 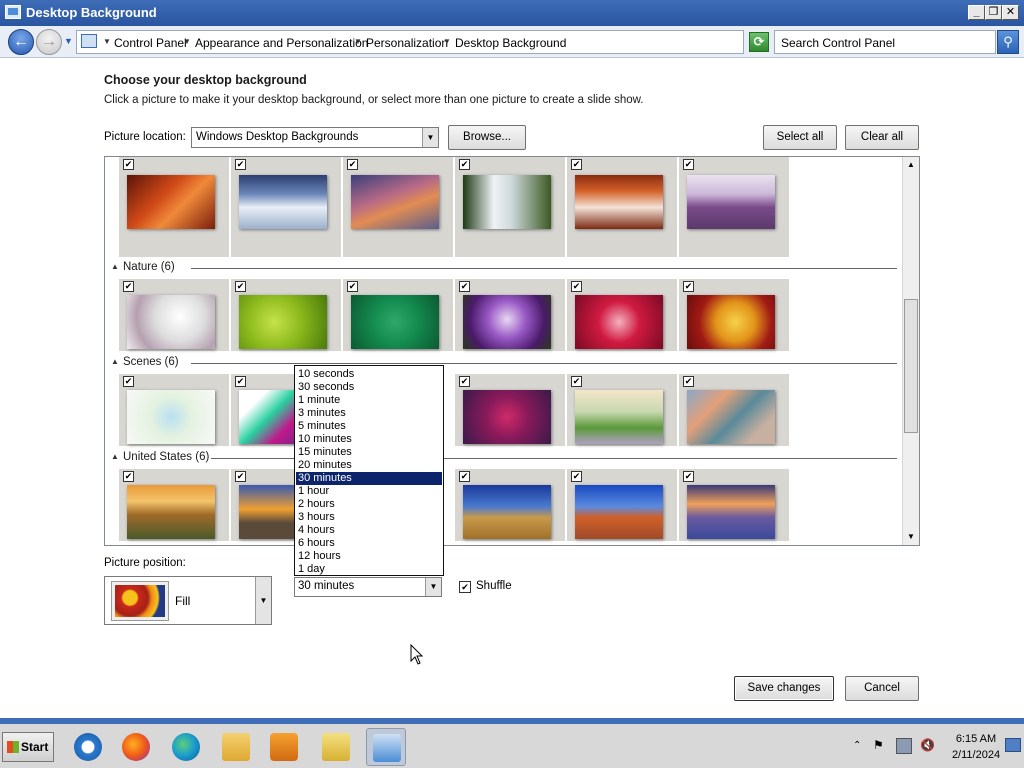 What do you see at coordinates (759, 42) in the screenshot?
I see `refresh-button: ⟳` at bounding box center [759, 42].